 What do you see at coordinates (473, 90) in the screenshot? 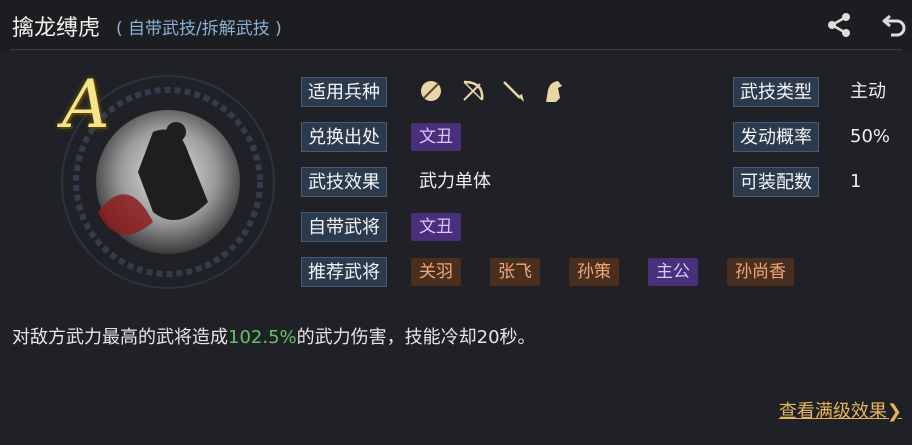
I see `bow-icon` at bounding box center [473, 90].